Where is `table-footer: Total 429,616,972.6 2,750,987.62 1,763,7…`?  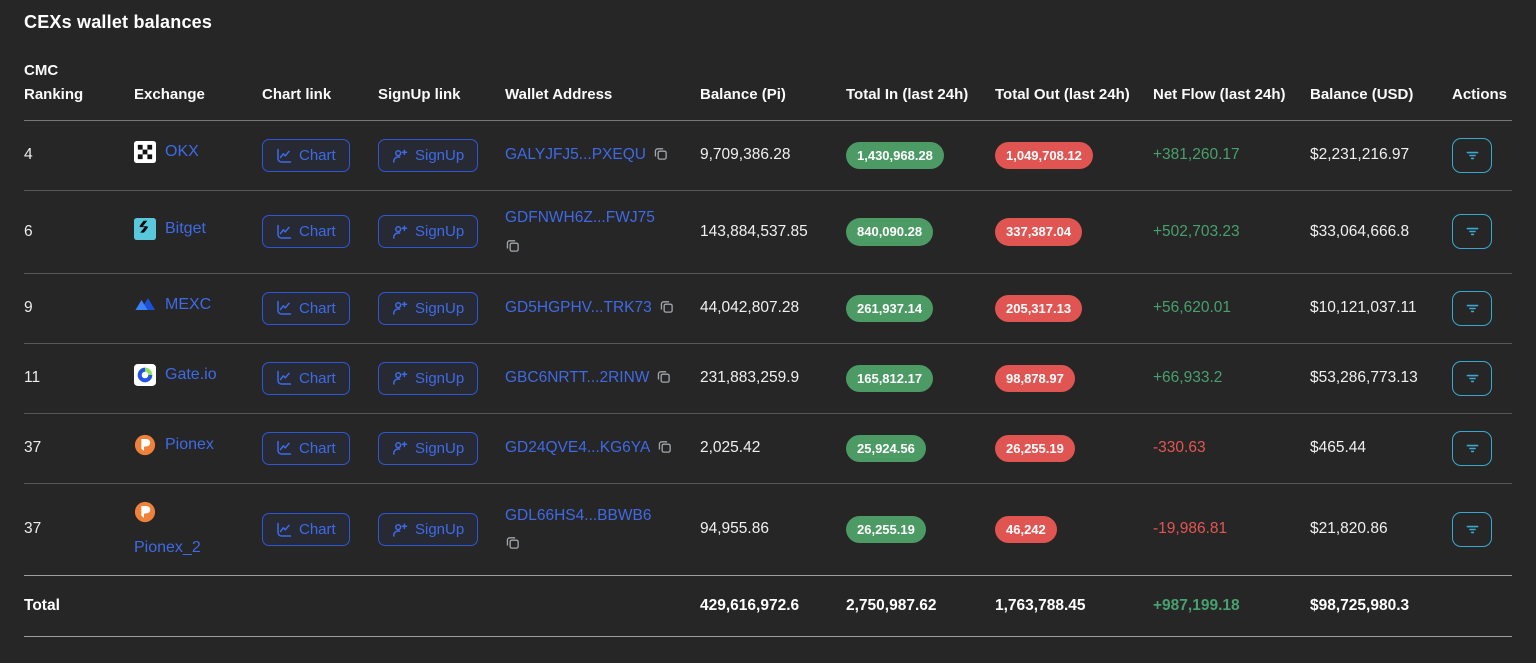 table-footer: Total 429,616,972.6 2,750,987.62 1,763,7… is located at coordinates (768, 606).